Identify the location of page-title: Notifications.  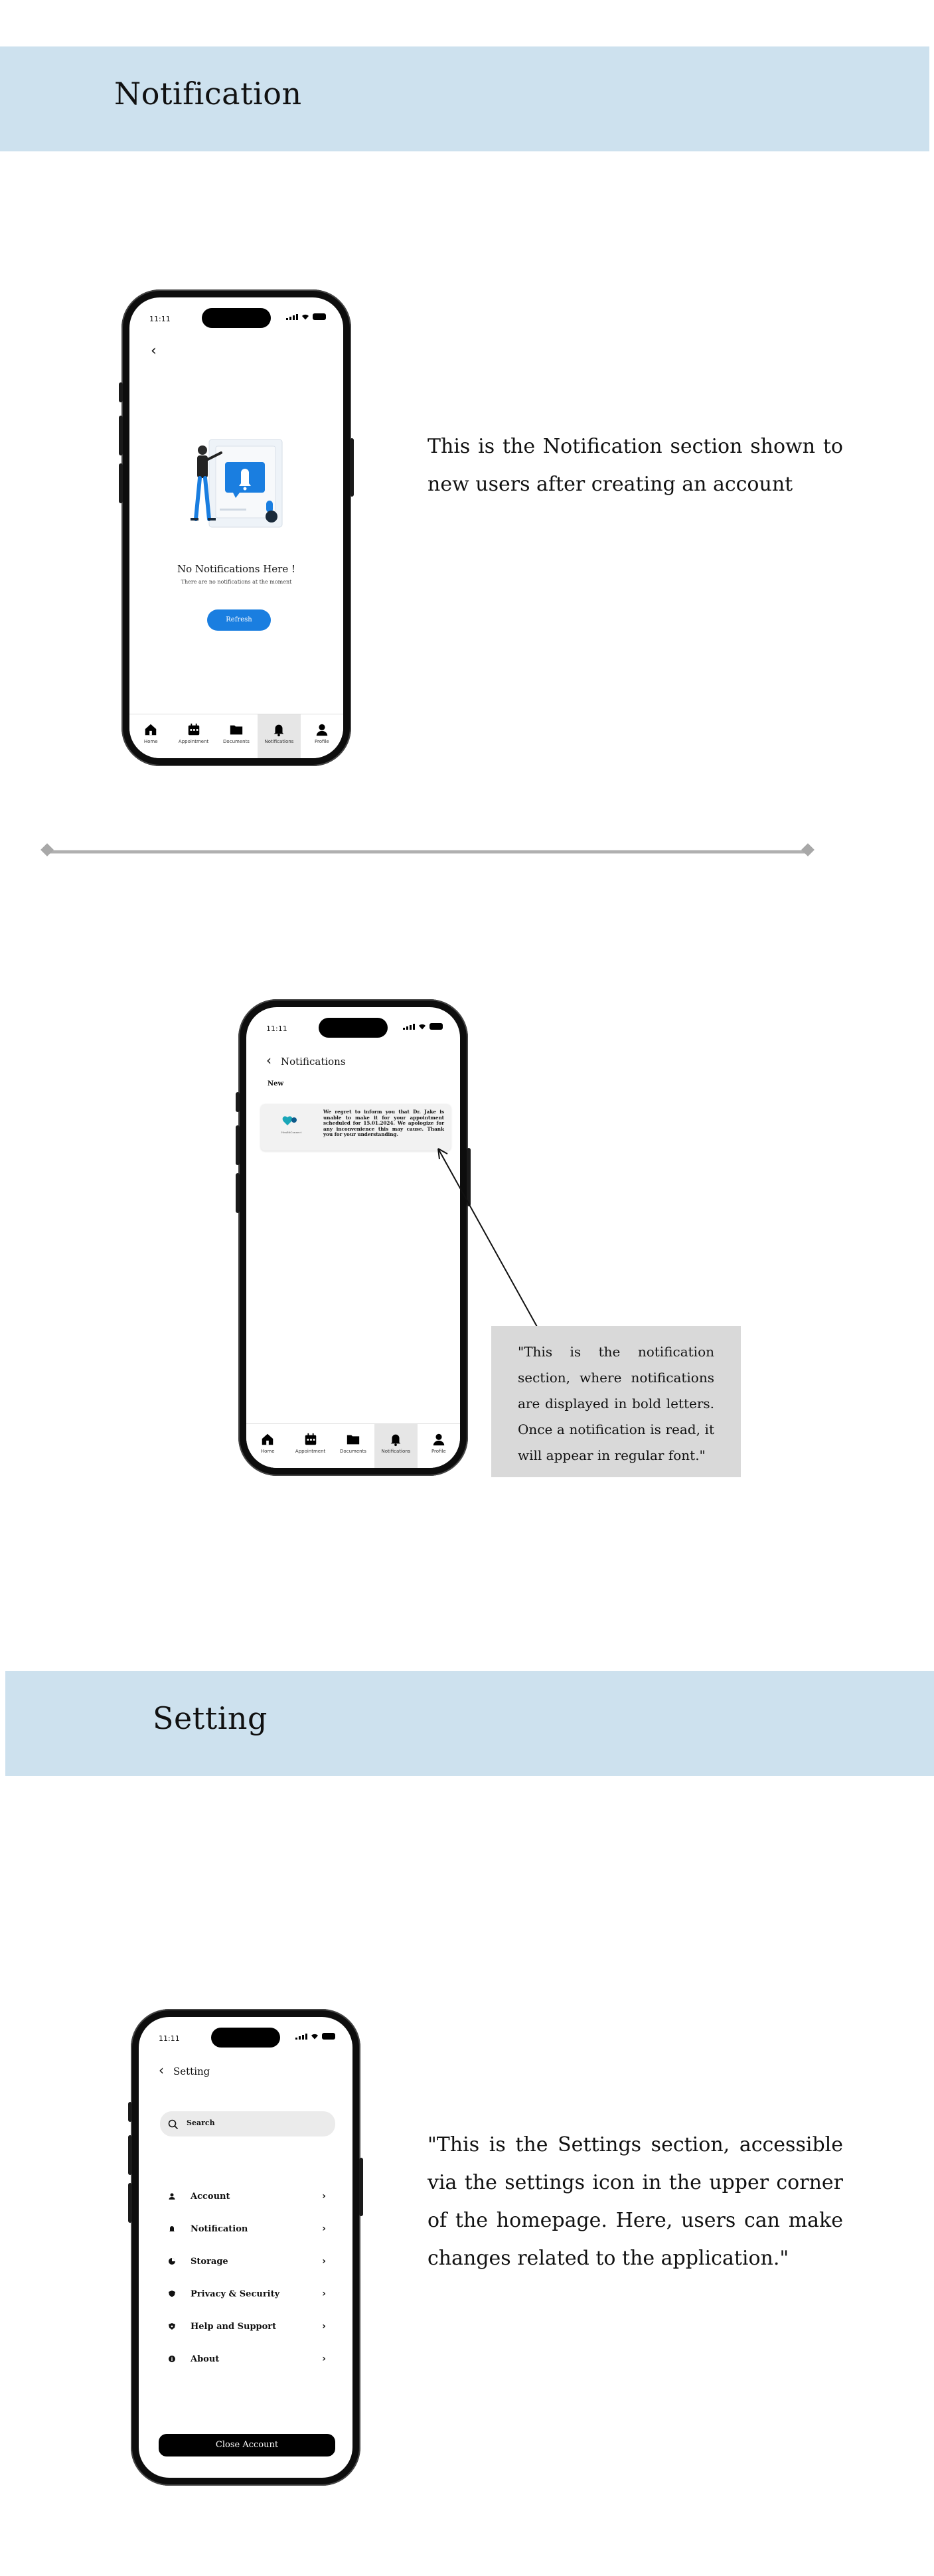
(314, 1062).